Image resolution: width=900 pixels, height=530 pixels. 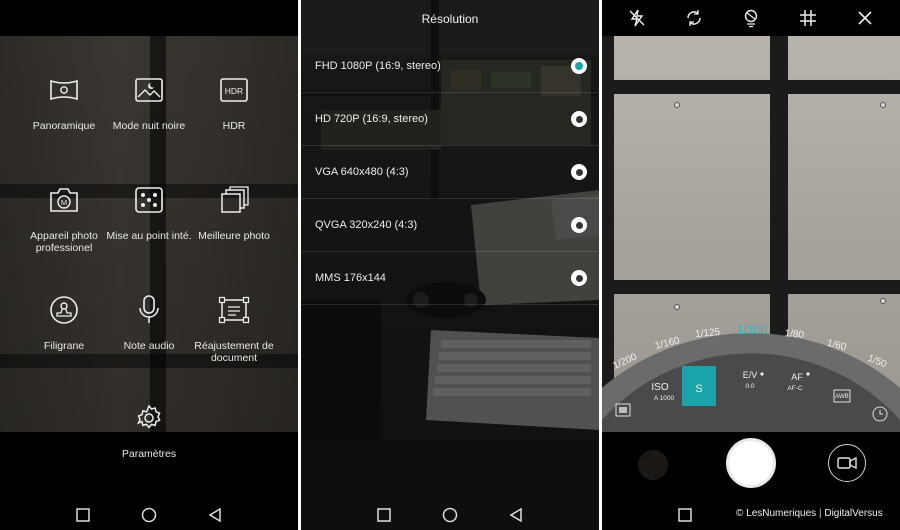 What do you see at coordinates (794, 388) in the screenshot?
I see `af-value: AF-C` at bounding box center [794, 388].